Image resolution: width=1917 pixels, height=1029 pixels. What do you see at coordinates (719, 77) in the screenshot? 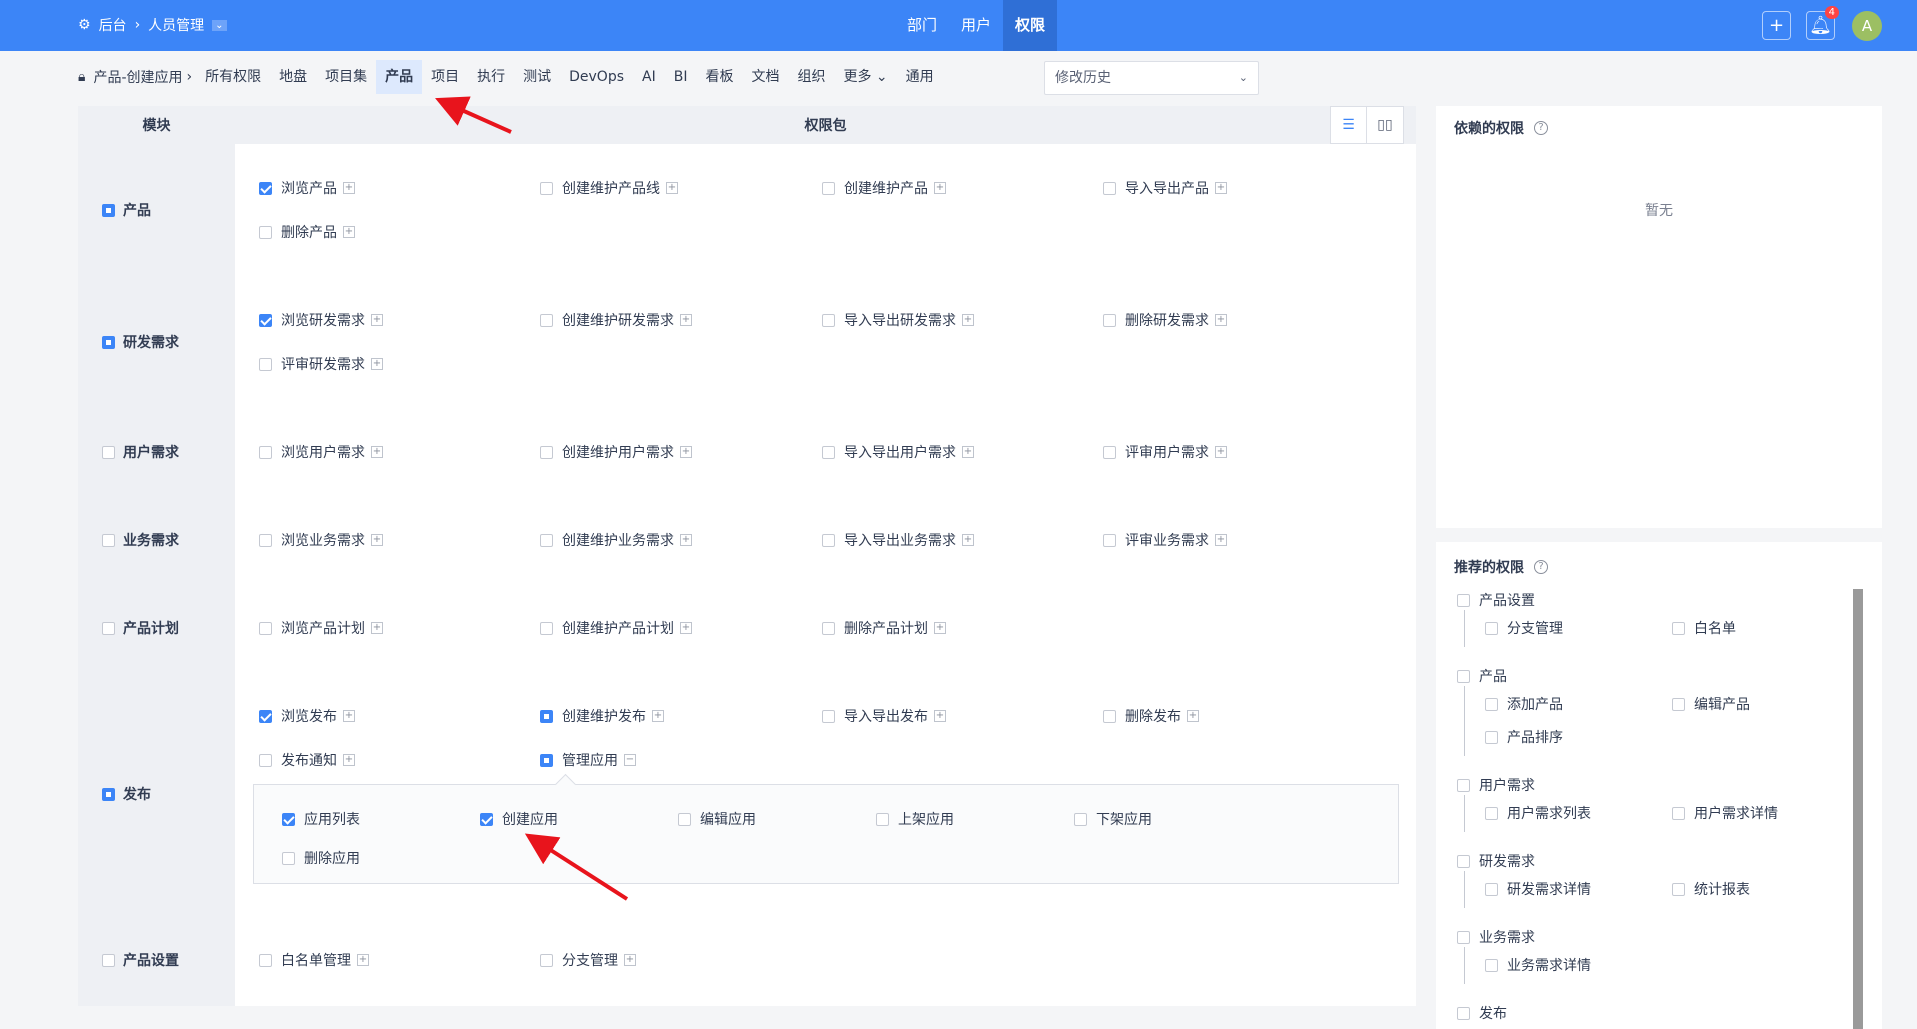
I see `subnav-tab: 看板` at bounding box center [719, 77].